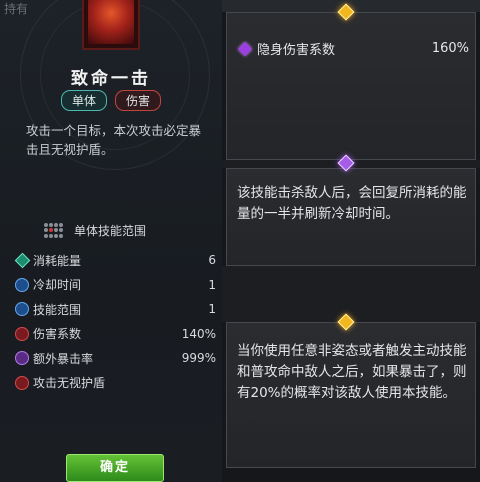 The image size is (480, 482). I want to click on skill-icon, so click(111, 22).